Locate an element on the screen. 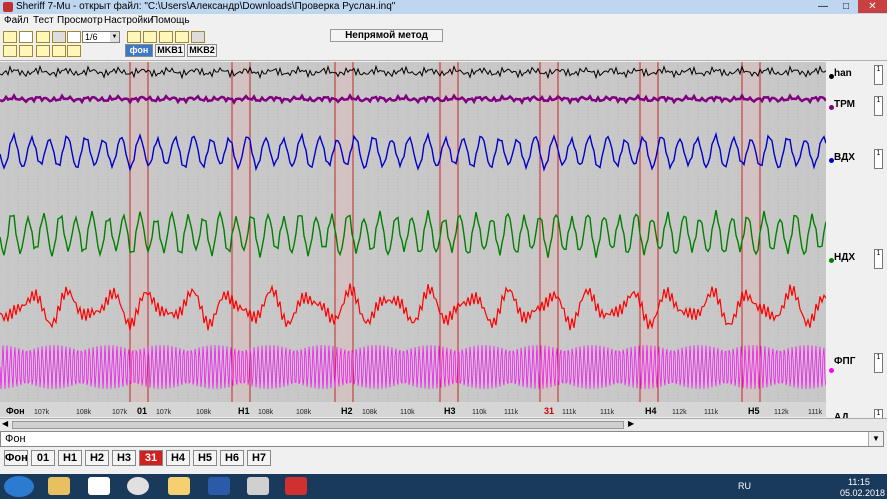  language-indicator: RU is located at coordinates (744, 486).